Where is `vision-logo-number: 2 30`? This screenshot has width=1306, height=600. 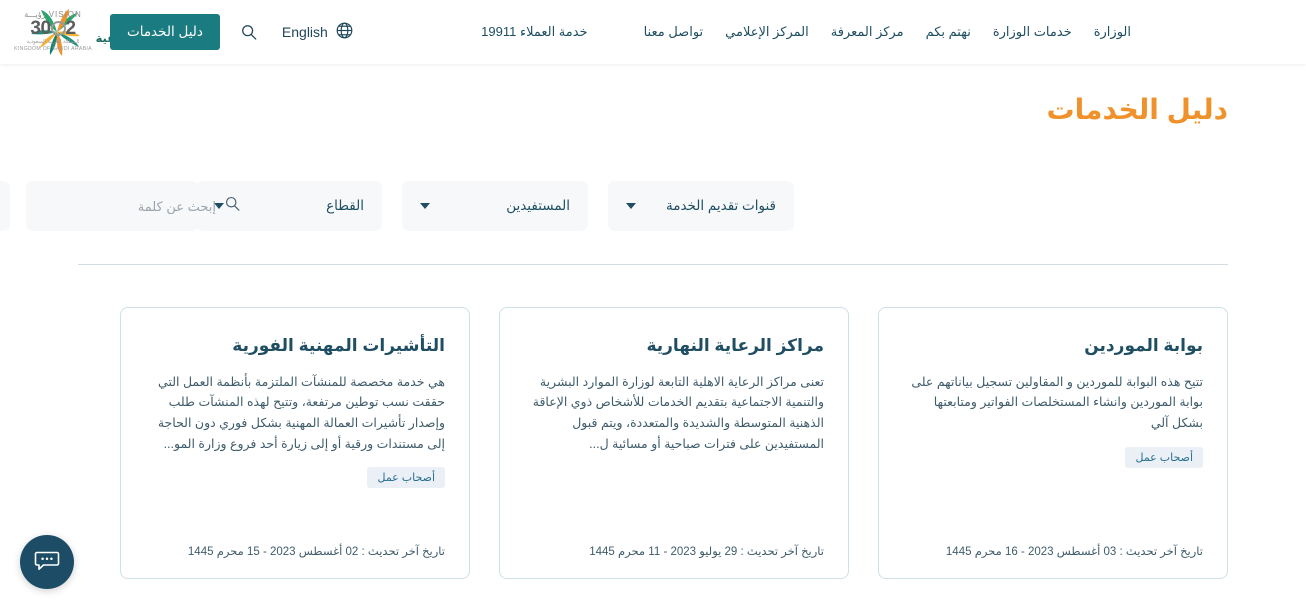
vision-logo-number: 2 30 is located at coordinates (53, 29).